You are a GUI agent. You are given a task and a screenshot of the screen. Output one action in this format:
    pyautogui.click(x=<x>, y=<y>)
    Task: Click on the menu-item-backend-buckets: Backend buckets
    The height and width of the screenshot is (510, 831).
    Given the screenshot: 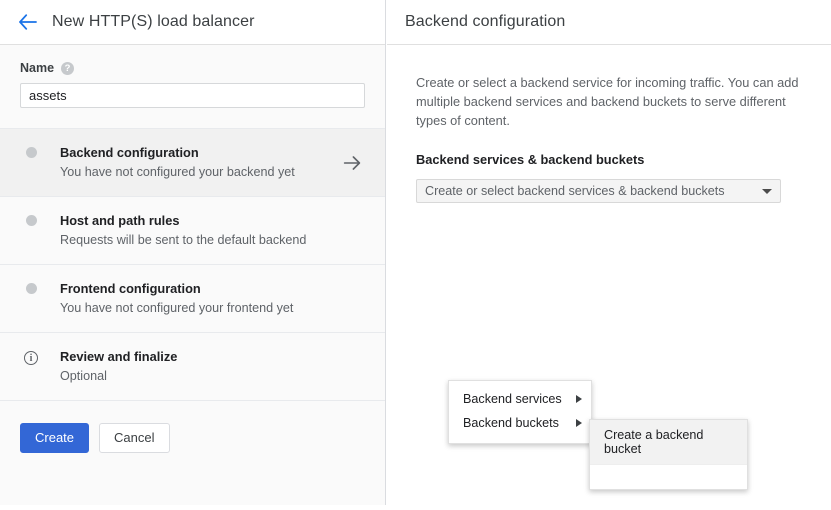 What is the action you would take?
    pyautogui.click(x=520, y=423)
    